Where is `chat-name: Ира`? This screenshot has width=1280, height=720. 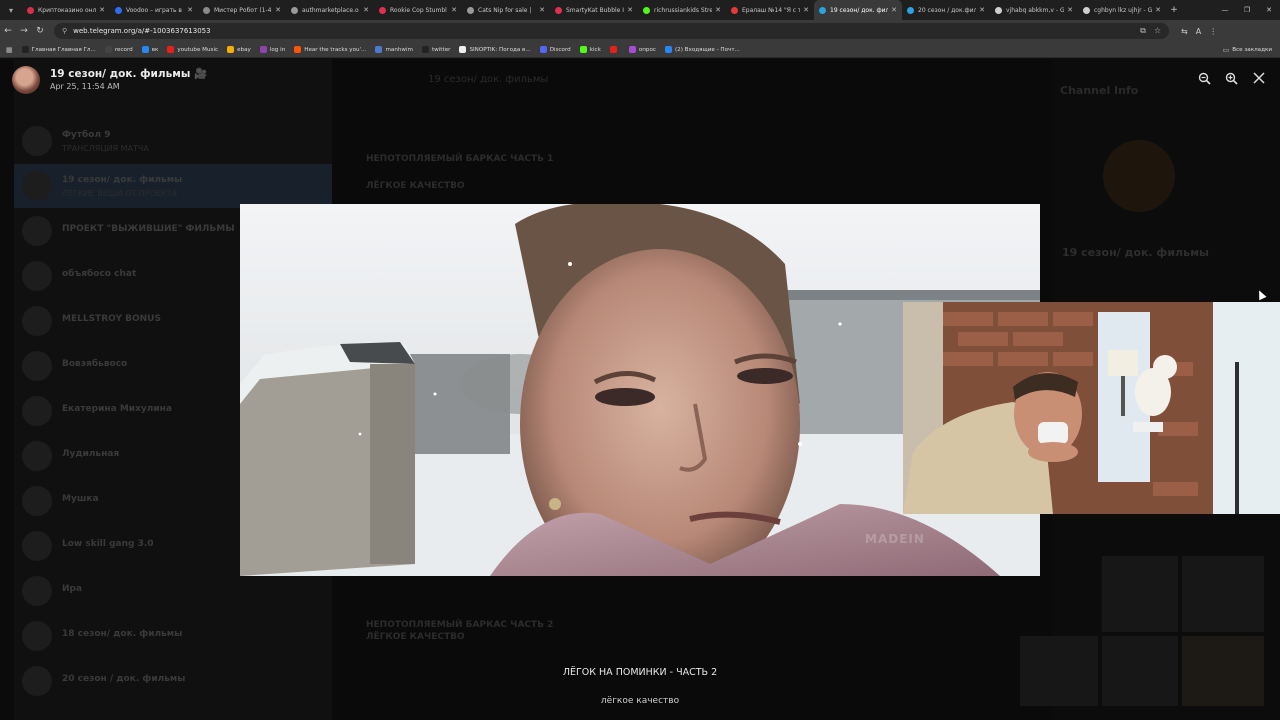 chat-name: Ира is located at coordinates (72, 589).